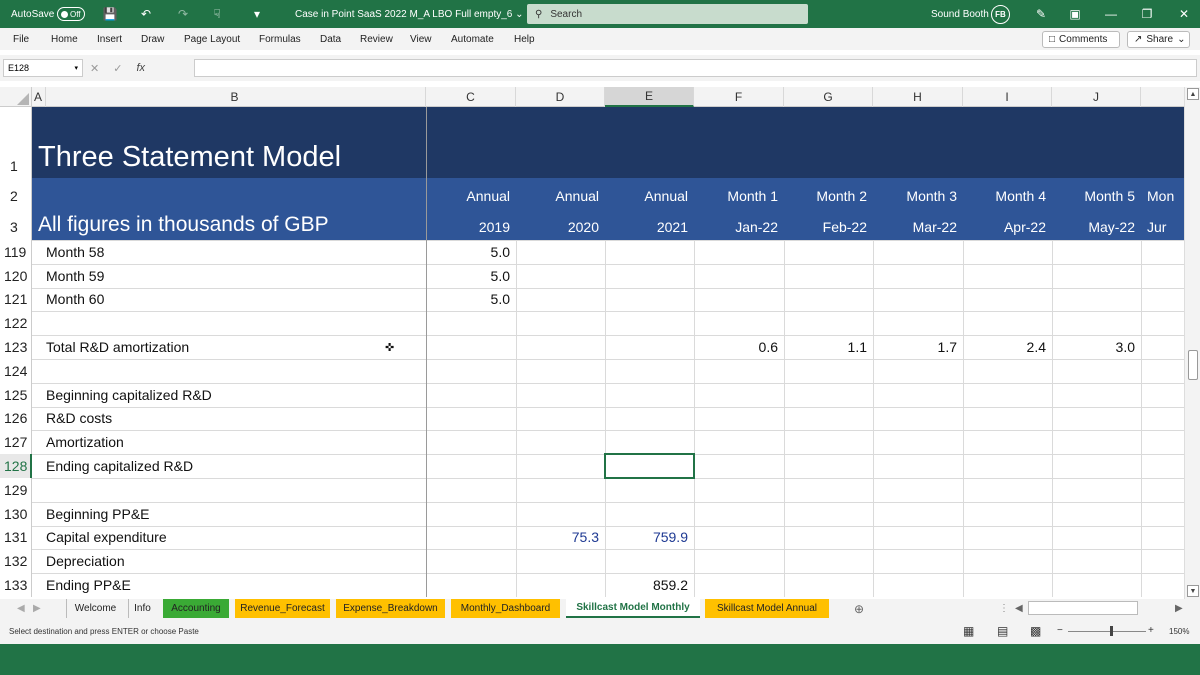 Image resolution: width=1200 pixels, height=675 pixels. What do you see at coordinates (225, 466) in the screenshot?
I see `row-label-cell: Ending capitalized R&D` at bounding box center [225, 466].